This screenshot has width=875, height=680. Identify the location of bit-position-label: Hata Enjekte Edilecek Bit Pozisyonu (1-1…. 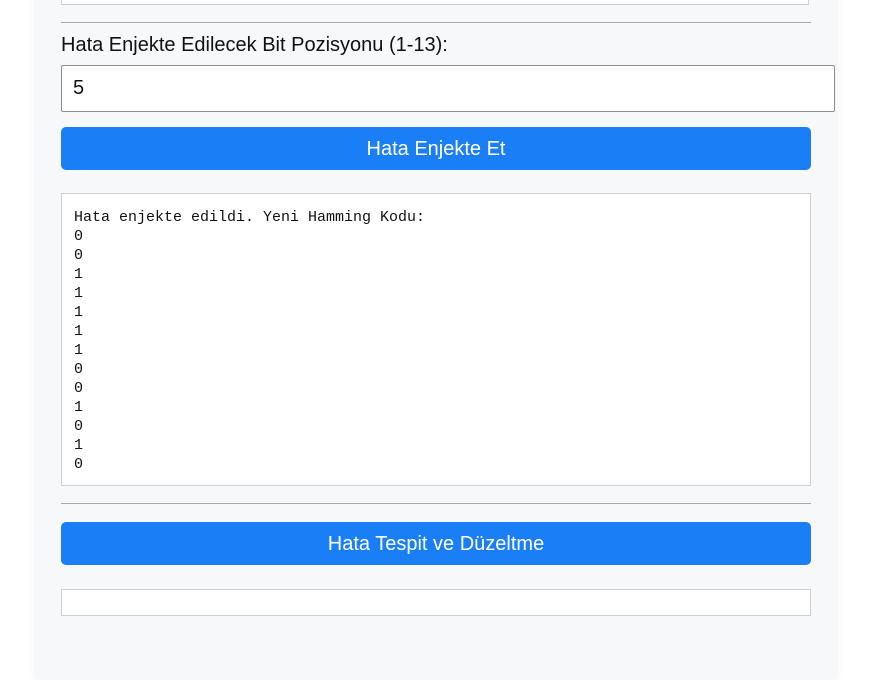
(254, 45).